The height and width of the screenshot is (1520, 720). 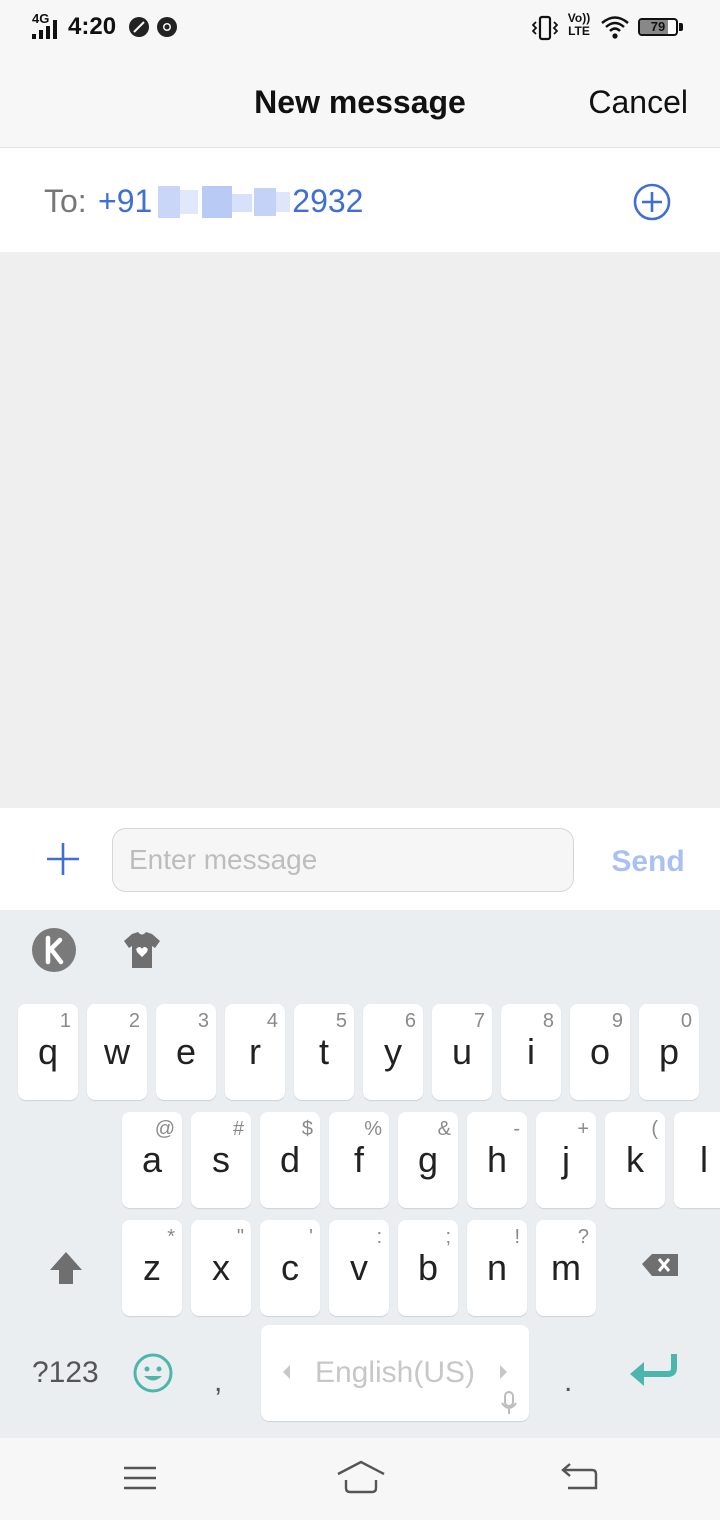 What do you see at coordinates (134, 1021) in the screenshot?
I see `key-hint: 2` at bounding box center [134, 1021].